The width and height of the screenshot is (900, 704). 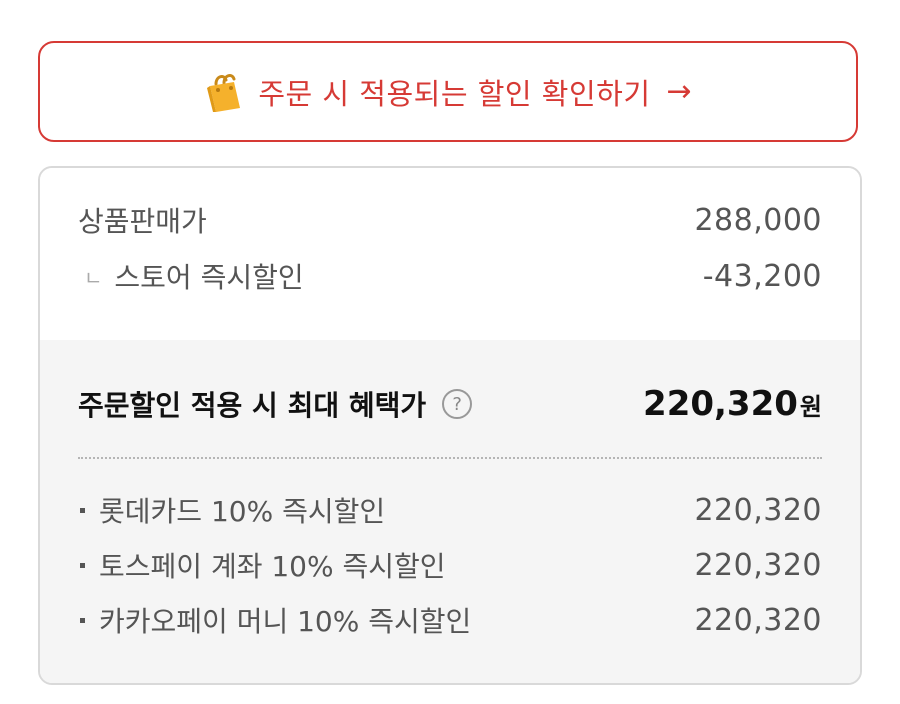 What do you see at coordinates (450, 458) in the screenshot?
I see `dotted-divider` at bounding box center [450, 458].